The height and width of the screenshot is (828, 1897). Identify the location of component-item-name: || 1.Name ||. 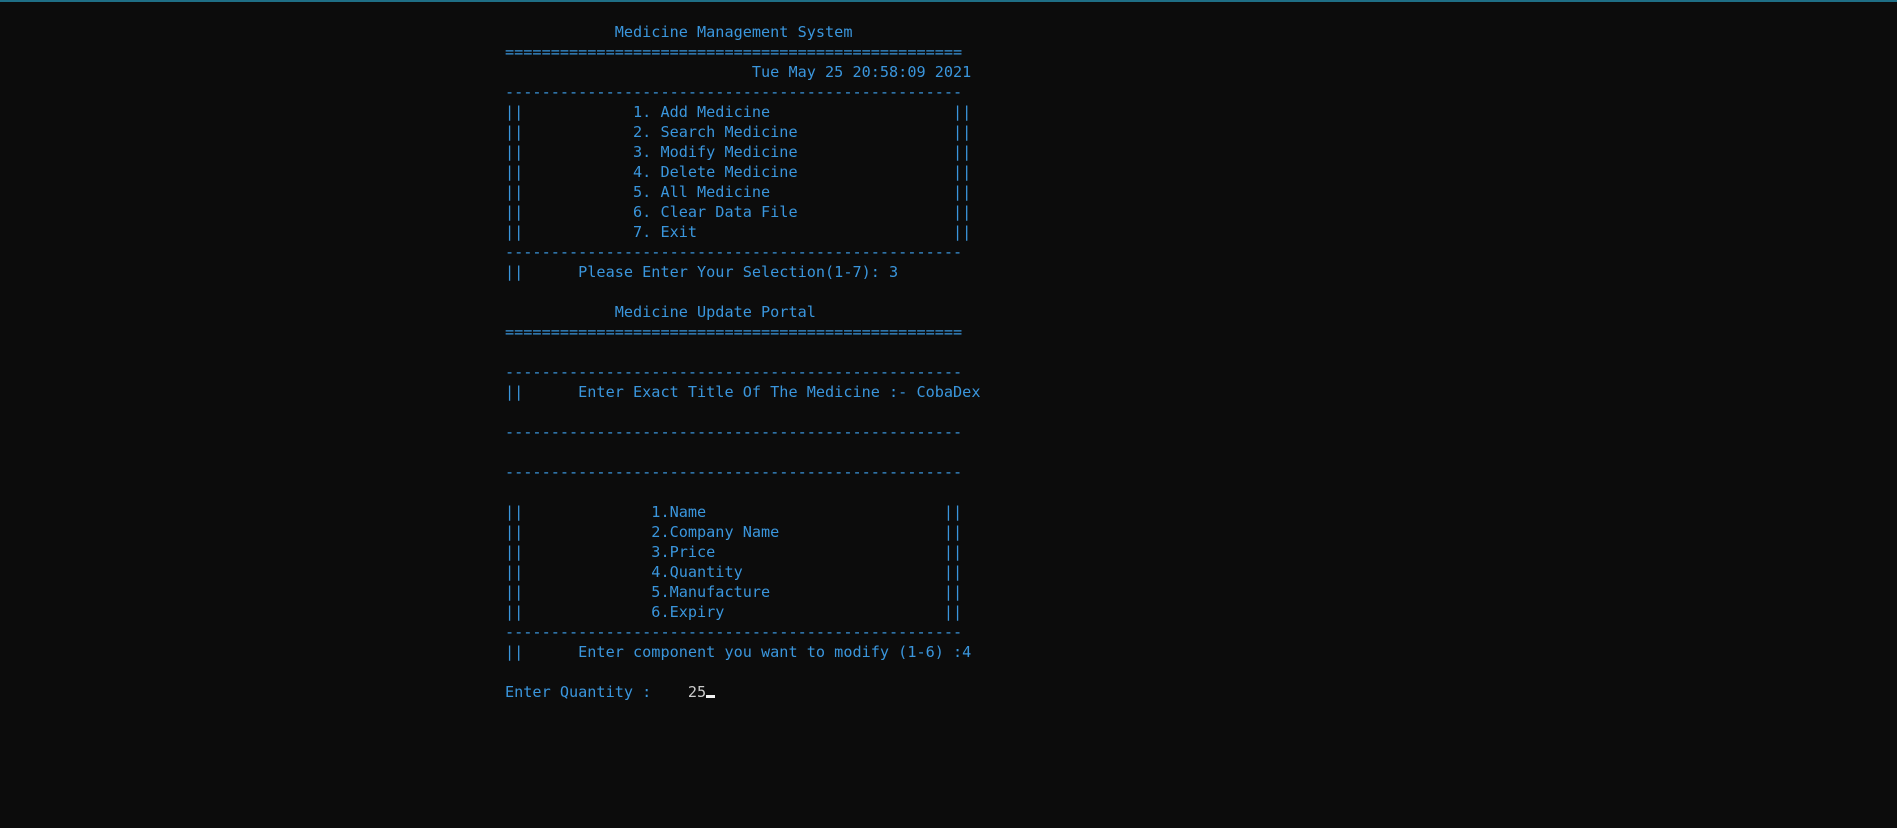
(734, 512).